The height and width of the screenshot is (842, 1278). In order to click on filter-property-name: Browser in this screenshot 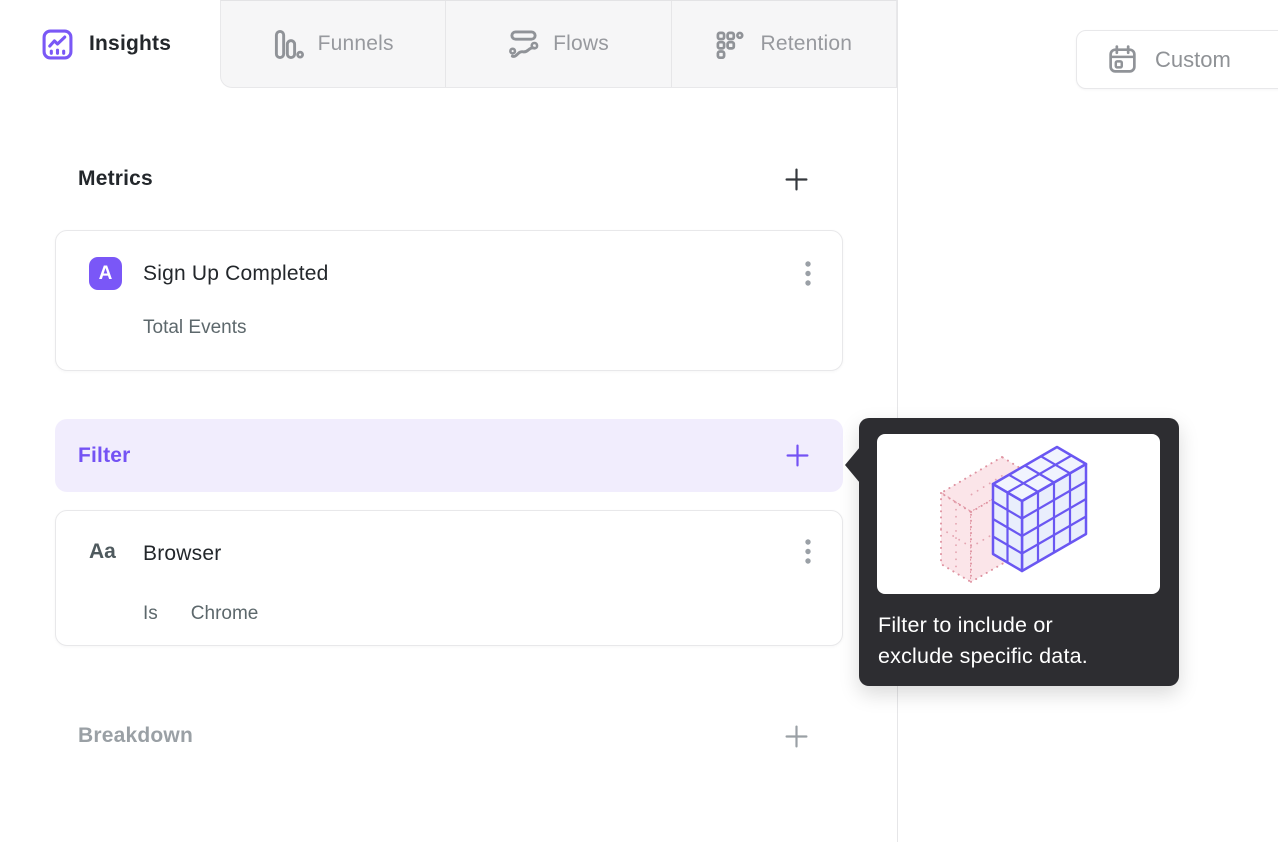, I will do `click(182, 553)`.